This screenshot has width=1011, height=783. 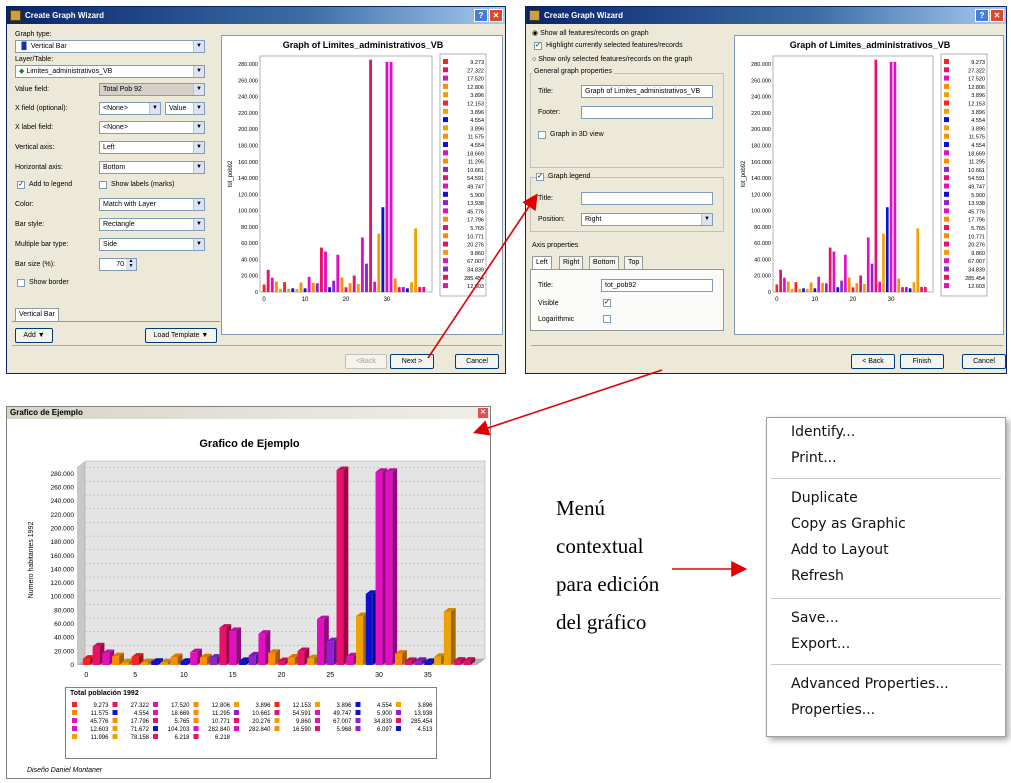 I want to click on barstyle-select: Rectangle ▼, so click(x=152, y=224).